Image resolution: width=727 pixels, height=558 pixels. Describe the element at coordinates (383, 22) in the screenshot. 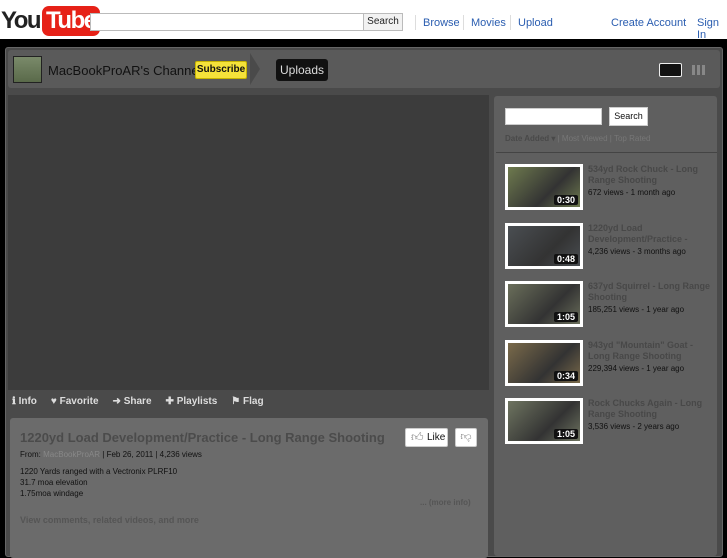

I see `search-button: Search` at that location.